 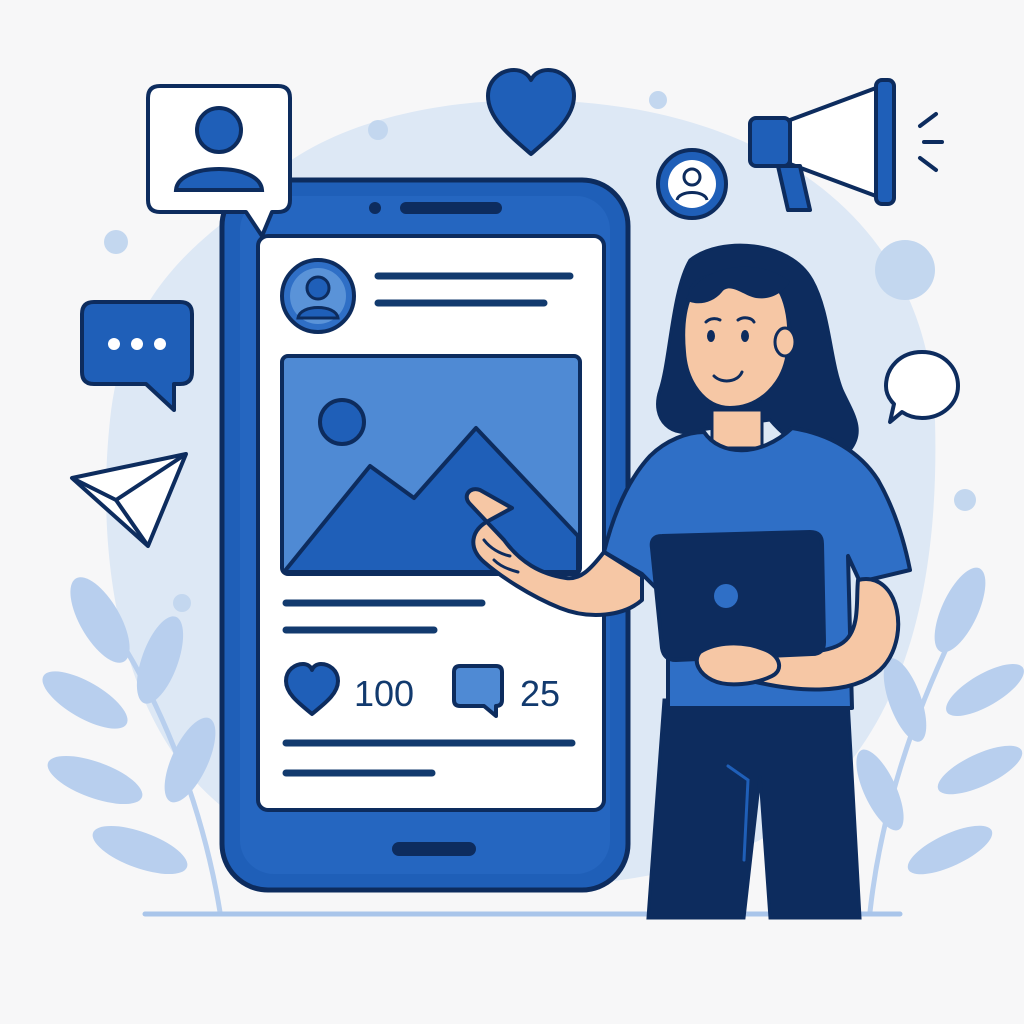 What do you see at coordinates (318, 296) in the screenshot?
I see `post-avatar` at bounding box center [318, 296].